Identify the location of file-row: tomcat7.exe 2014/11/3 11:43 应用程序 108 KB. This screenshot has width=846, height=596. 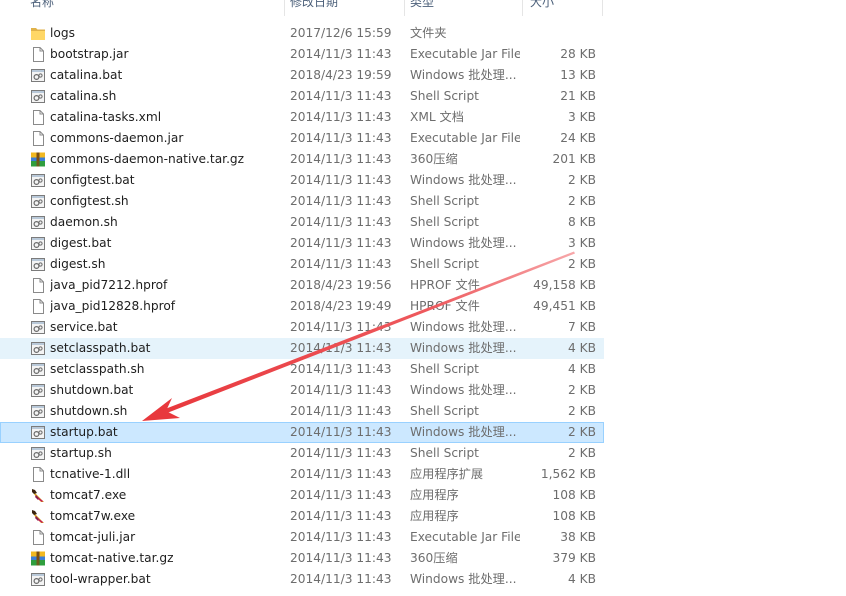
(302, 495).